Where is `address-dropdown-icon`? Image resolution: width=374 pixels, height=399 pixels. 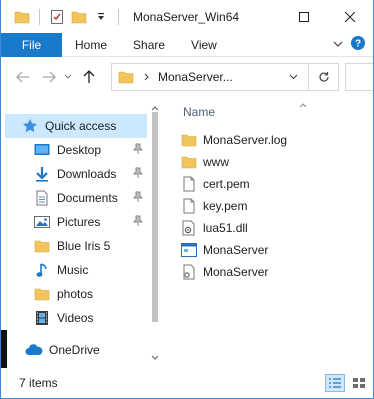
address-dropdown-icon is located at coordinates (293, 77).